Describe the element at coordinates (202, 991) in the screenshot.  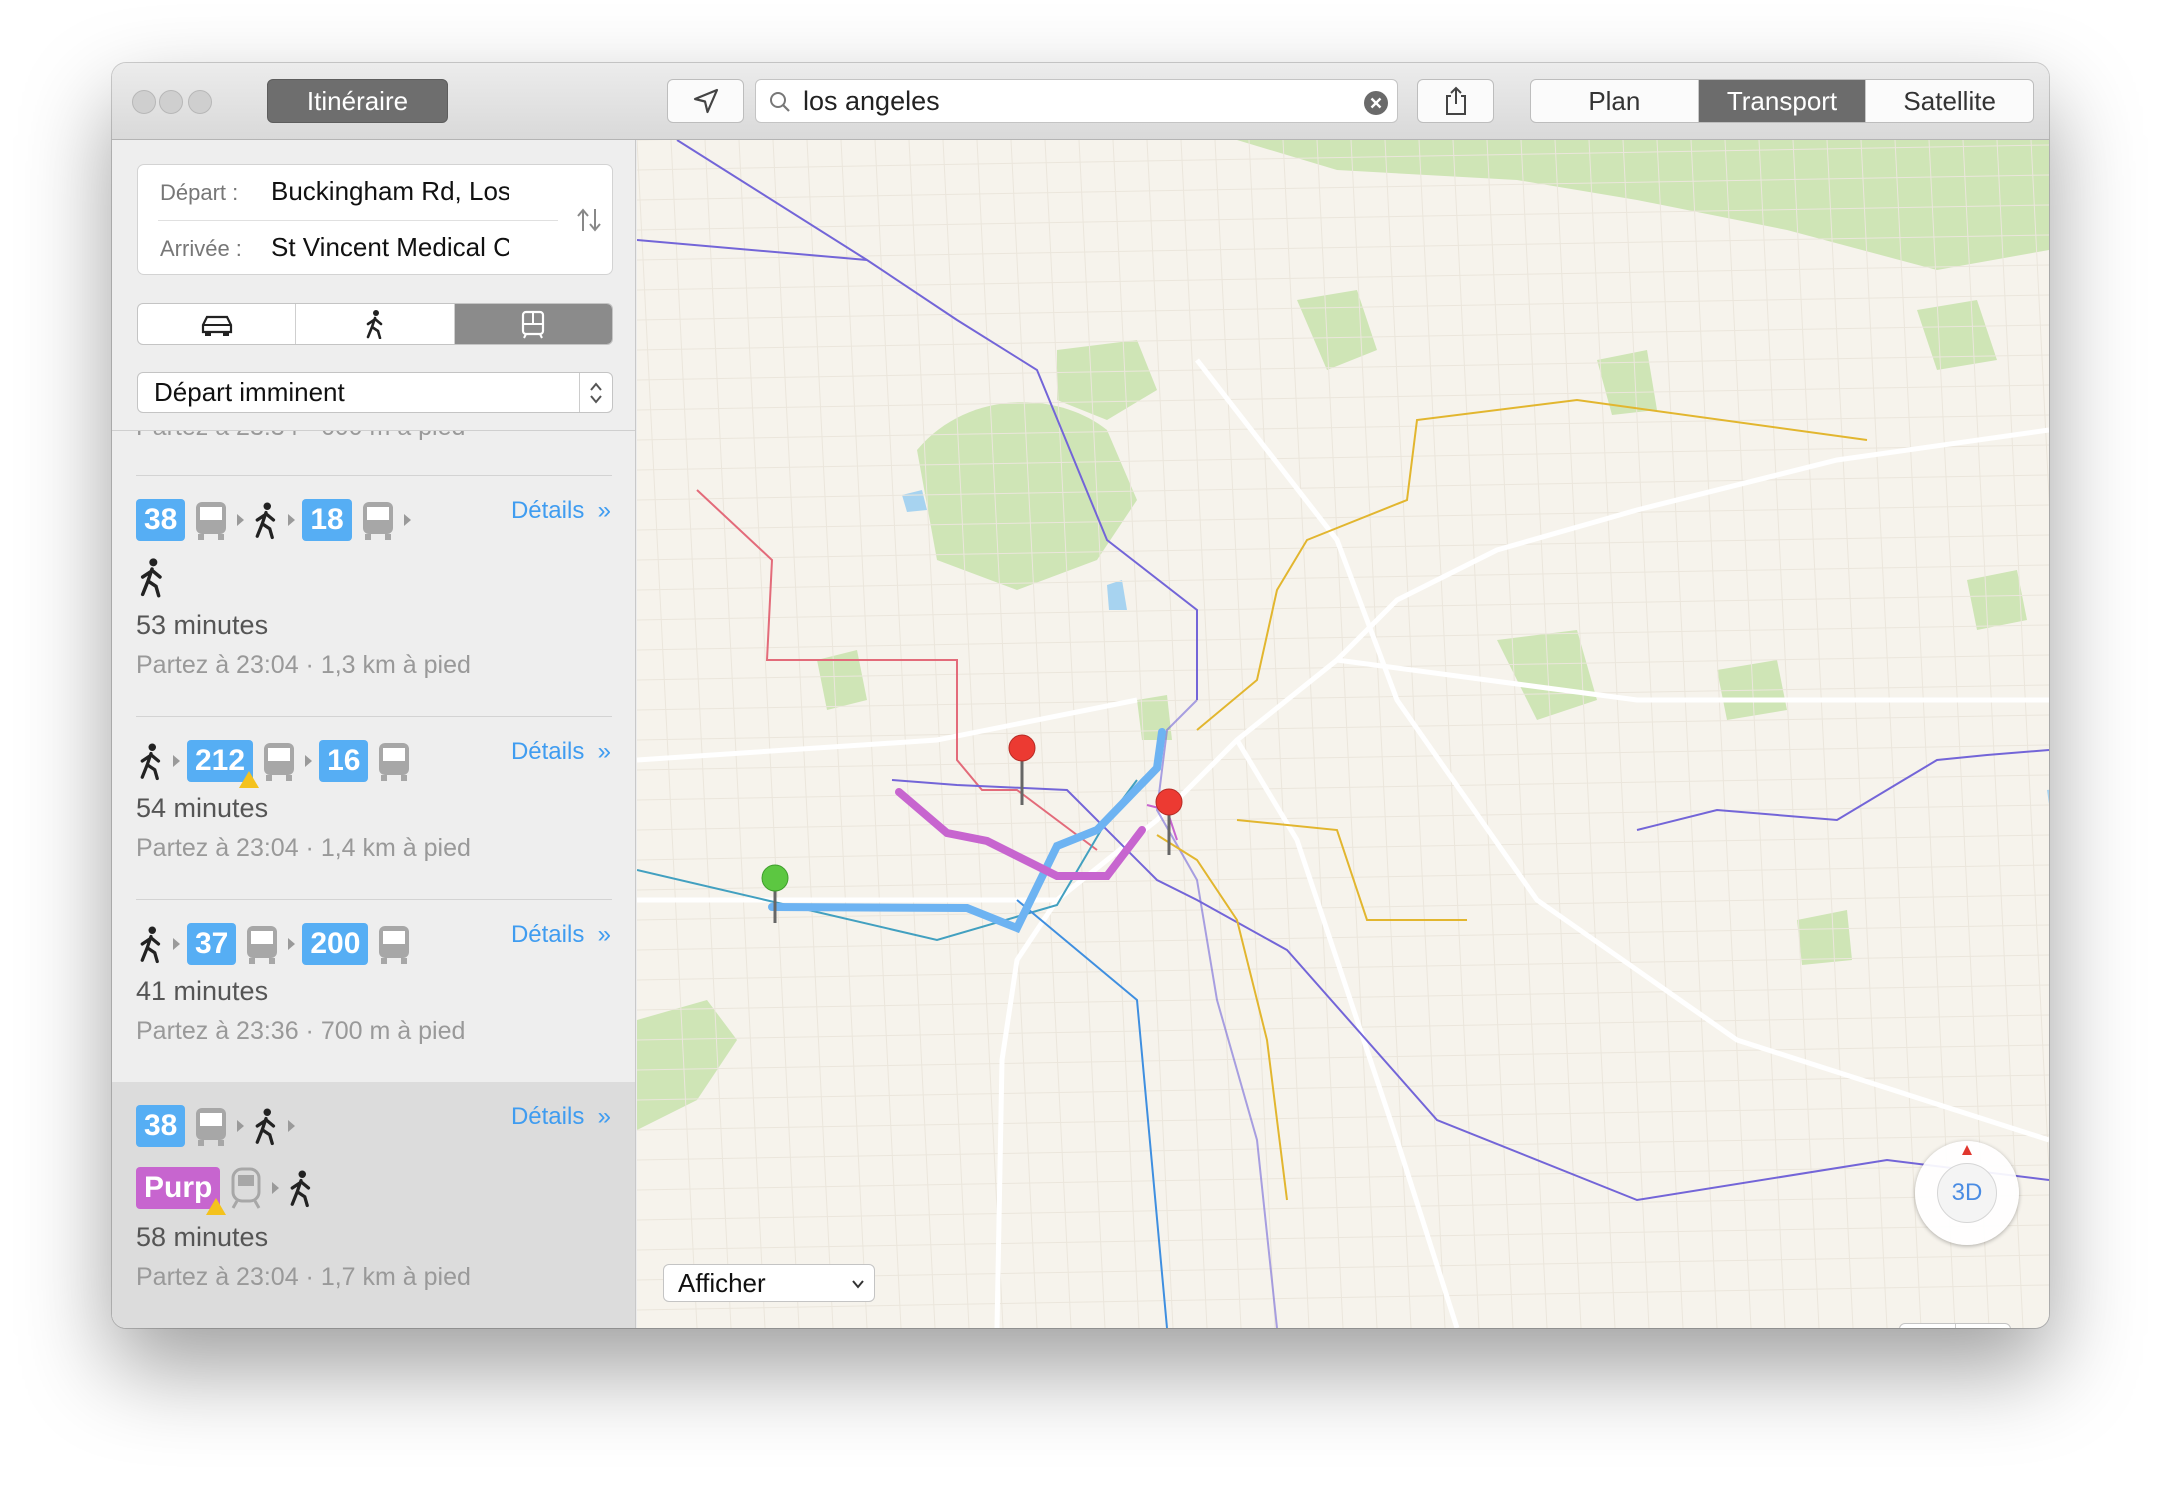
I see `route-duration: 41 minutes` at that location.